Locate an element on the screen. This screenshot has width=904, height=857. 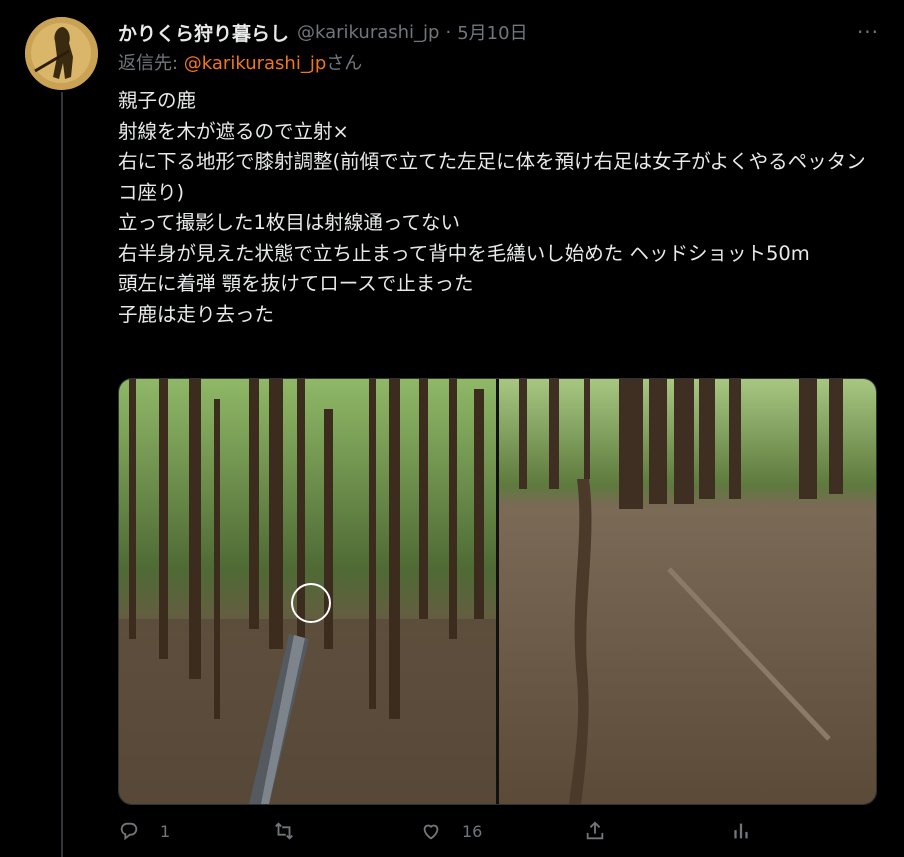
share-icon is located at coordinates (595, 830).